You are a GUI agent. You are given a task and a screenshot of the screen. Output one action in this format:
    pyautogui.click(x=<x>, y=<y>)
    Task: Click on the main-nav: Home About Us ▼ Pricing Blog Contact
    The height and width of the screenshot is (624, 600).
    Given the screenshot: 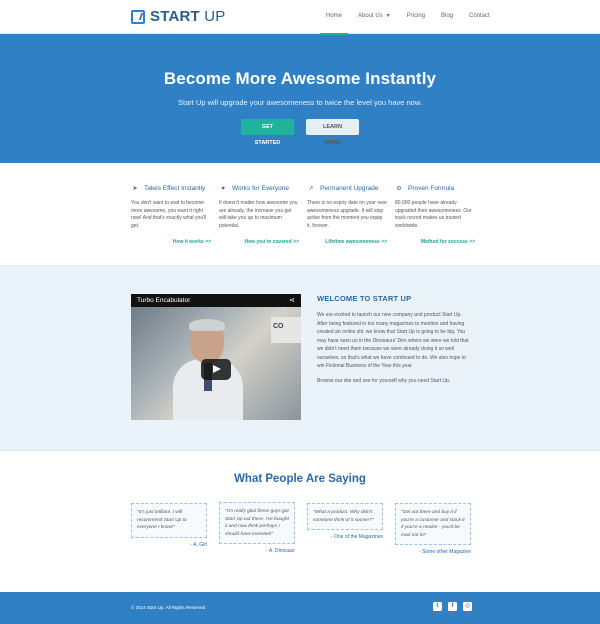 What is the action you would take?
    pyautogui.click(x=408, y=17)
    